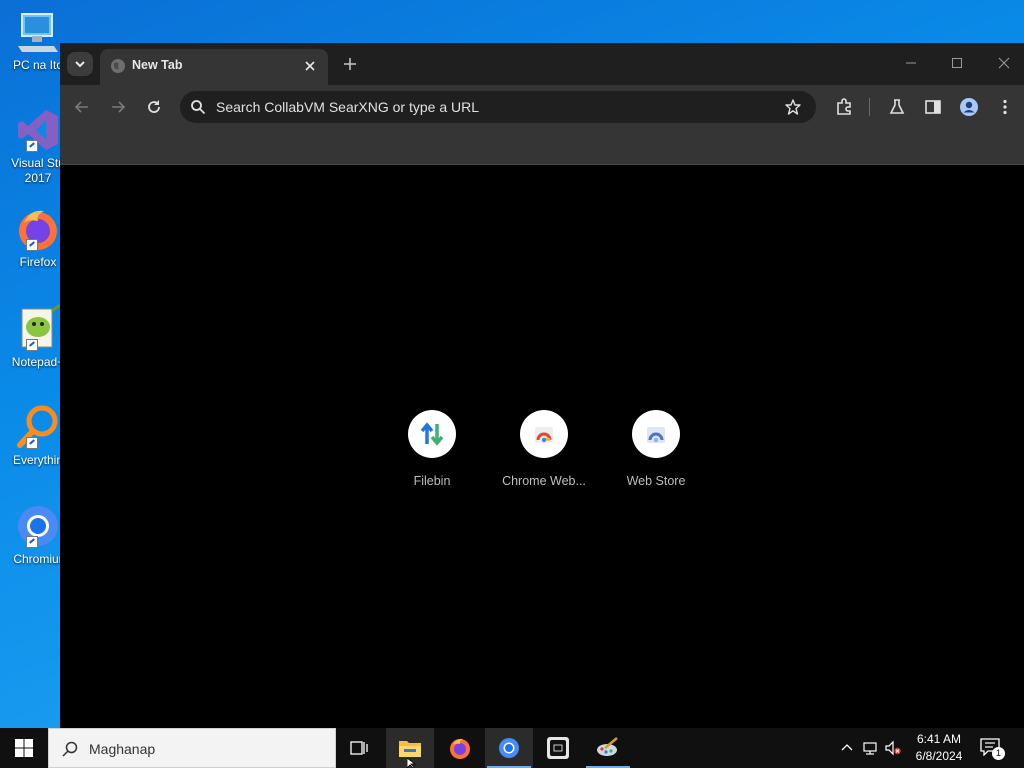 Image resolution: width=1024 pixels, height=768 pixels. What do you see at coordinates (933, 107) in the screenshot?
I see `side-panel-icon` at bounding box center [933, 107].